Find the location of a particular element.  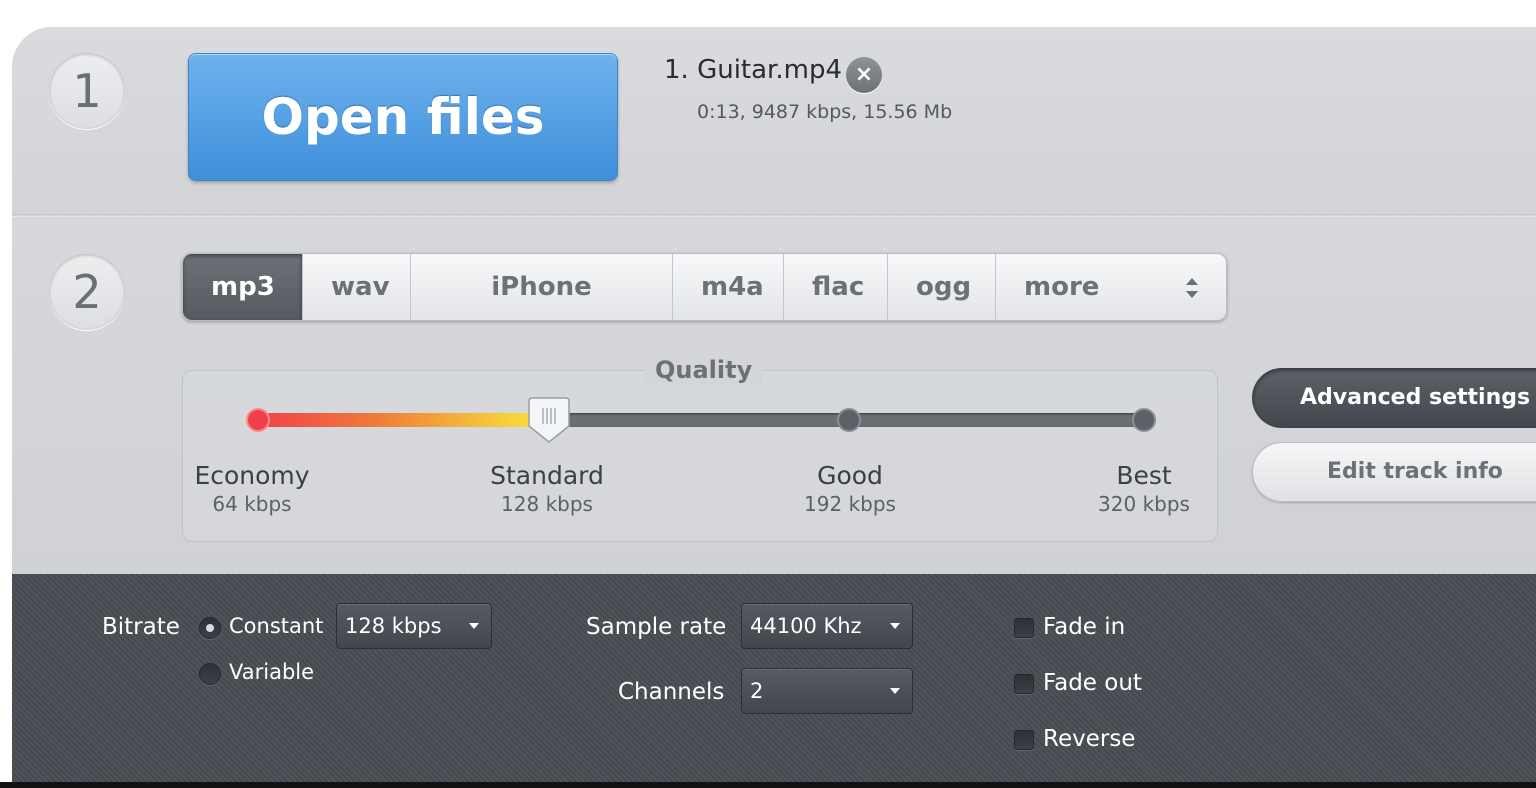

channels-select-value: 2 is located at coordinates (757, 691).